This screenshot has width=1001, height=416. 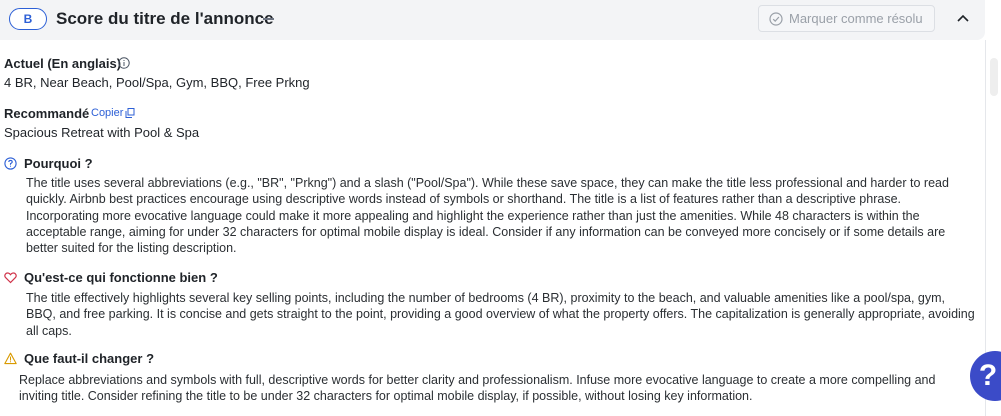 What do you see at coordinates (124, 63) in the screenshot?
I see `info-icon` at bounding box center [124, 63].